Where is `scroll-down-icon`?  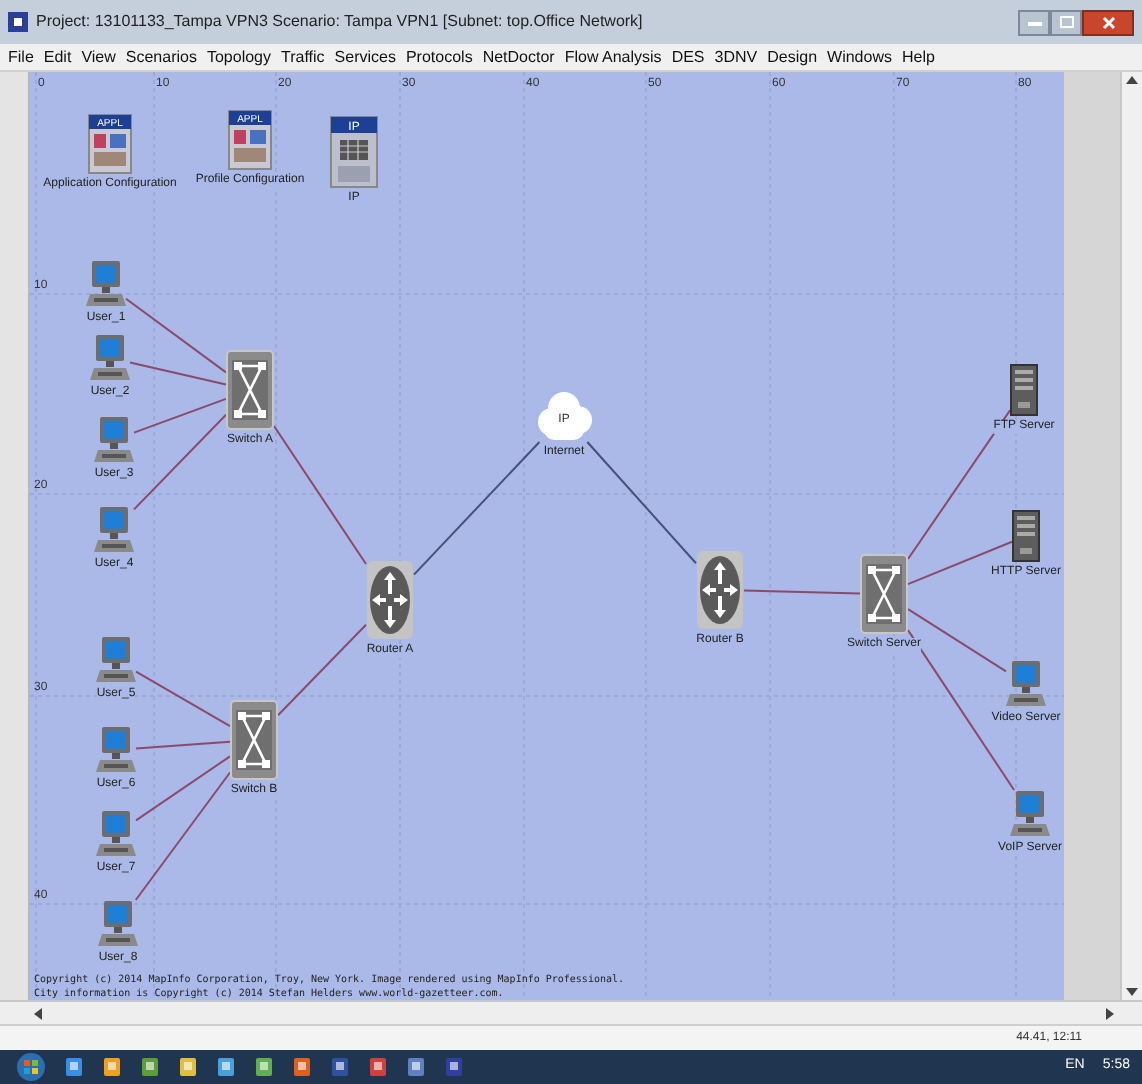 scroll-down-icon is located at coordinates (1132, 992).